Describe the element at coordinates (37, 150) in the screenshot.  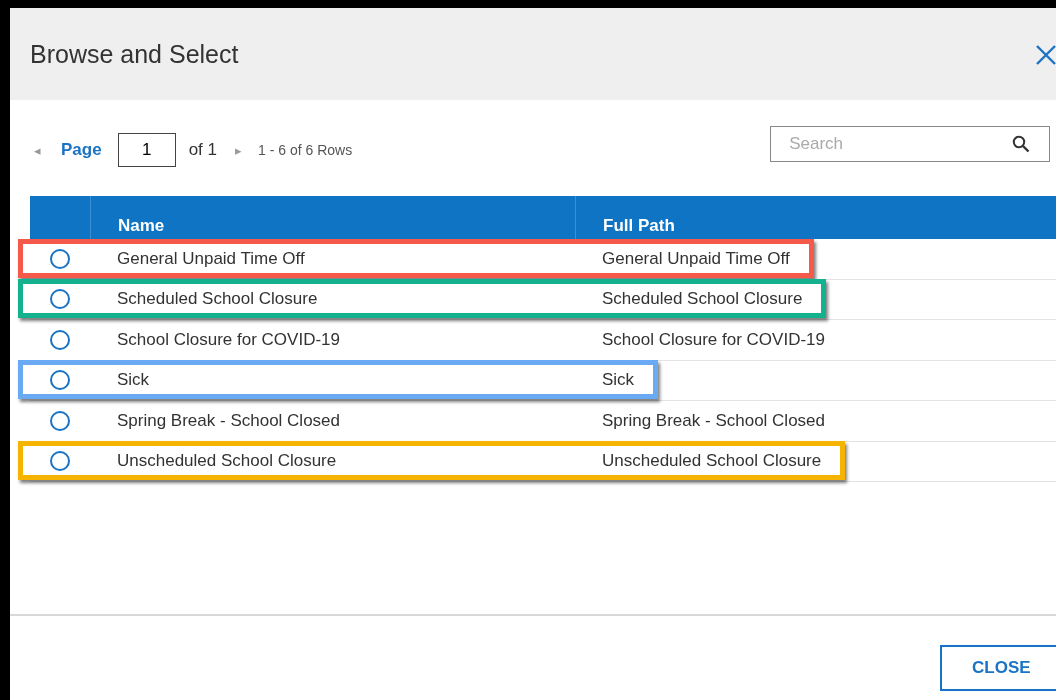
I see `previous-page-arrow: ◂` at that location.